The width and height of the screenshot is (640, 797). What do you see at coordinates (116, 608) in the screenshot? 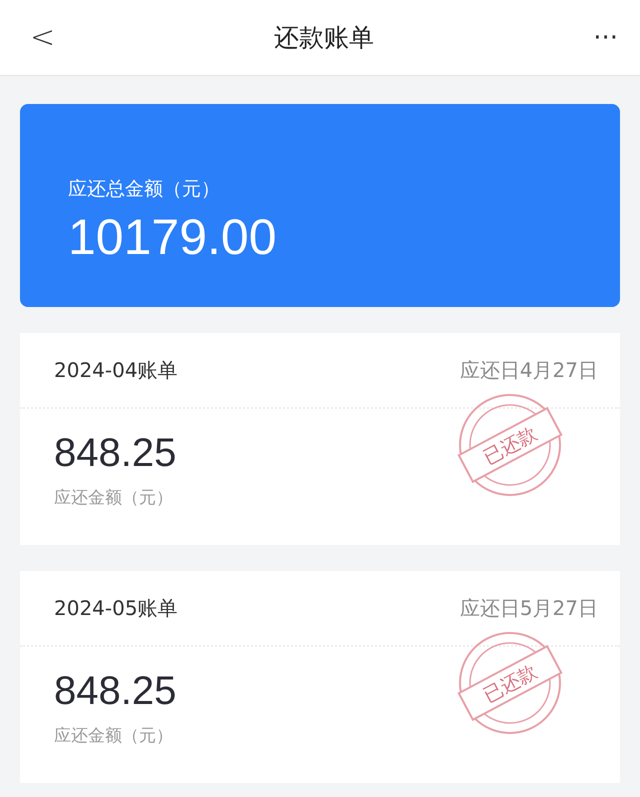
I see `bill-period: 2024-05账单` at bounding box center [116, 608].